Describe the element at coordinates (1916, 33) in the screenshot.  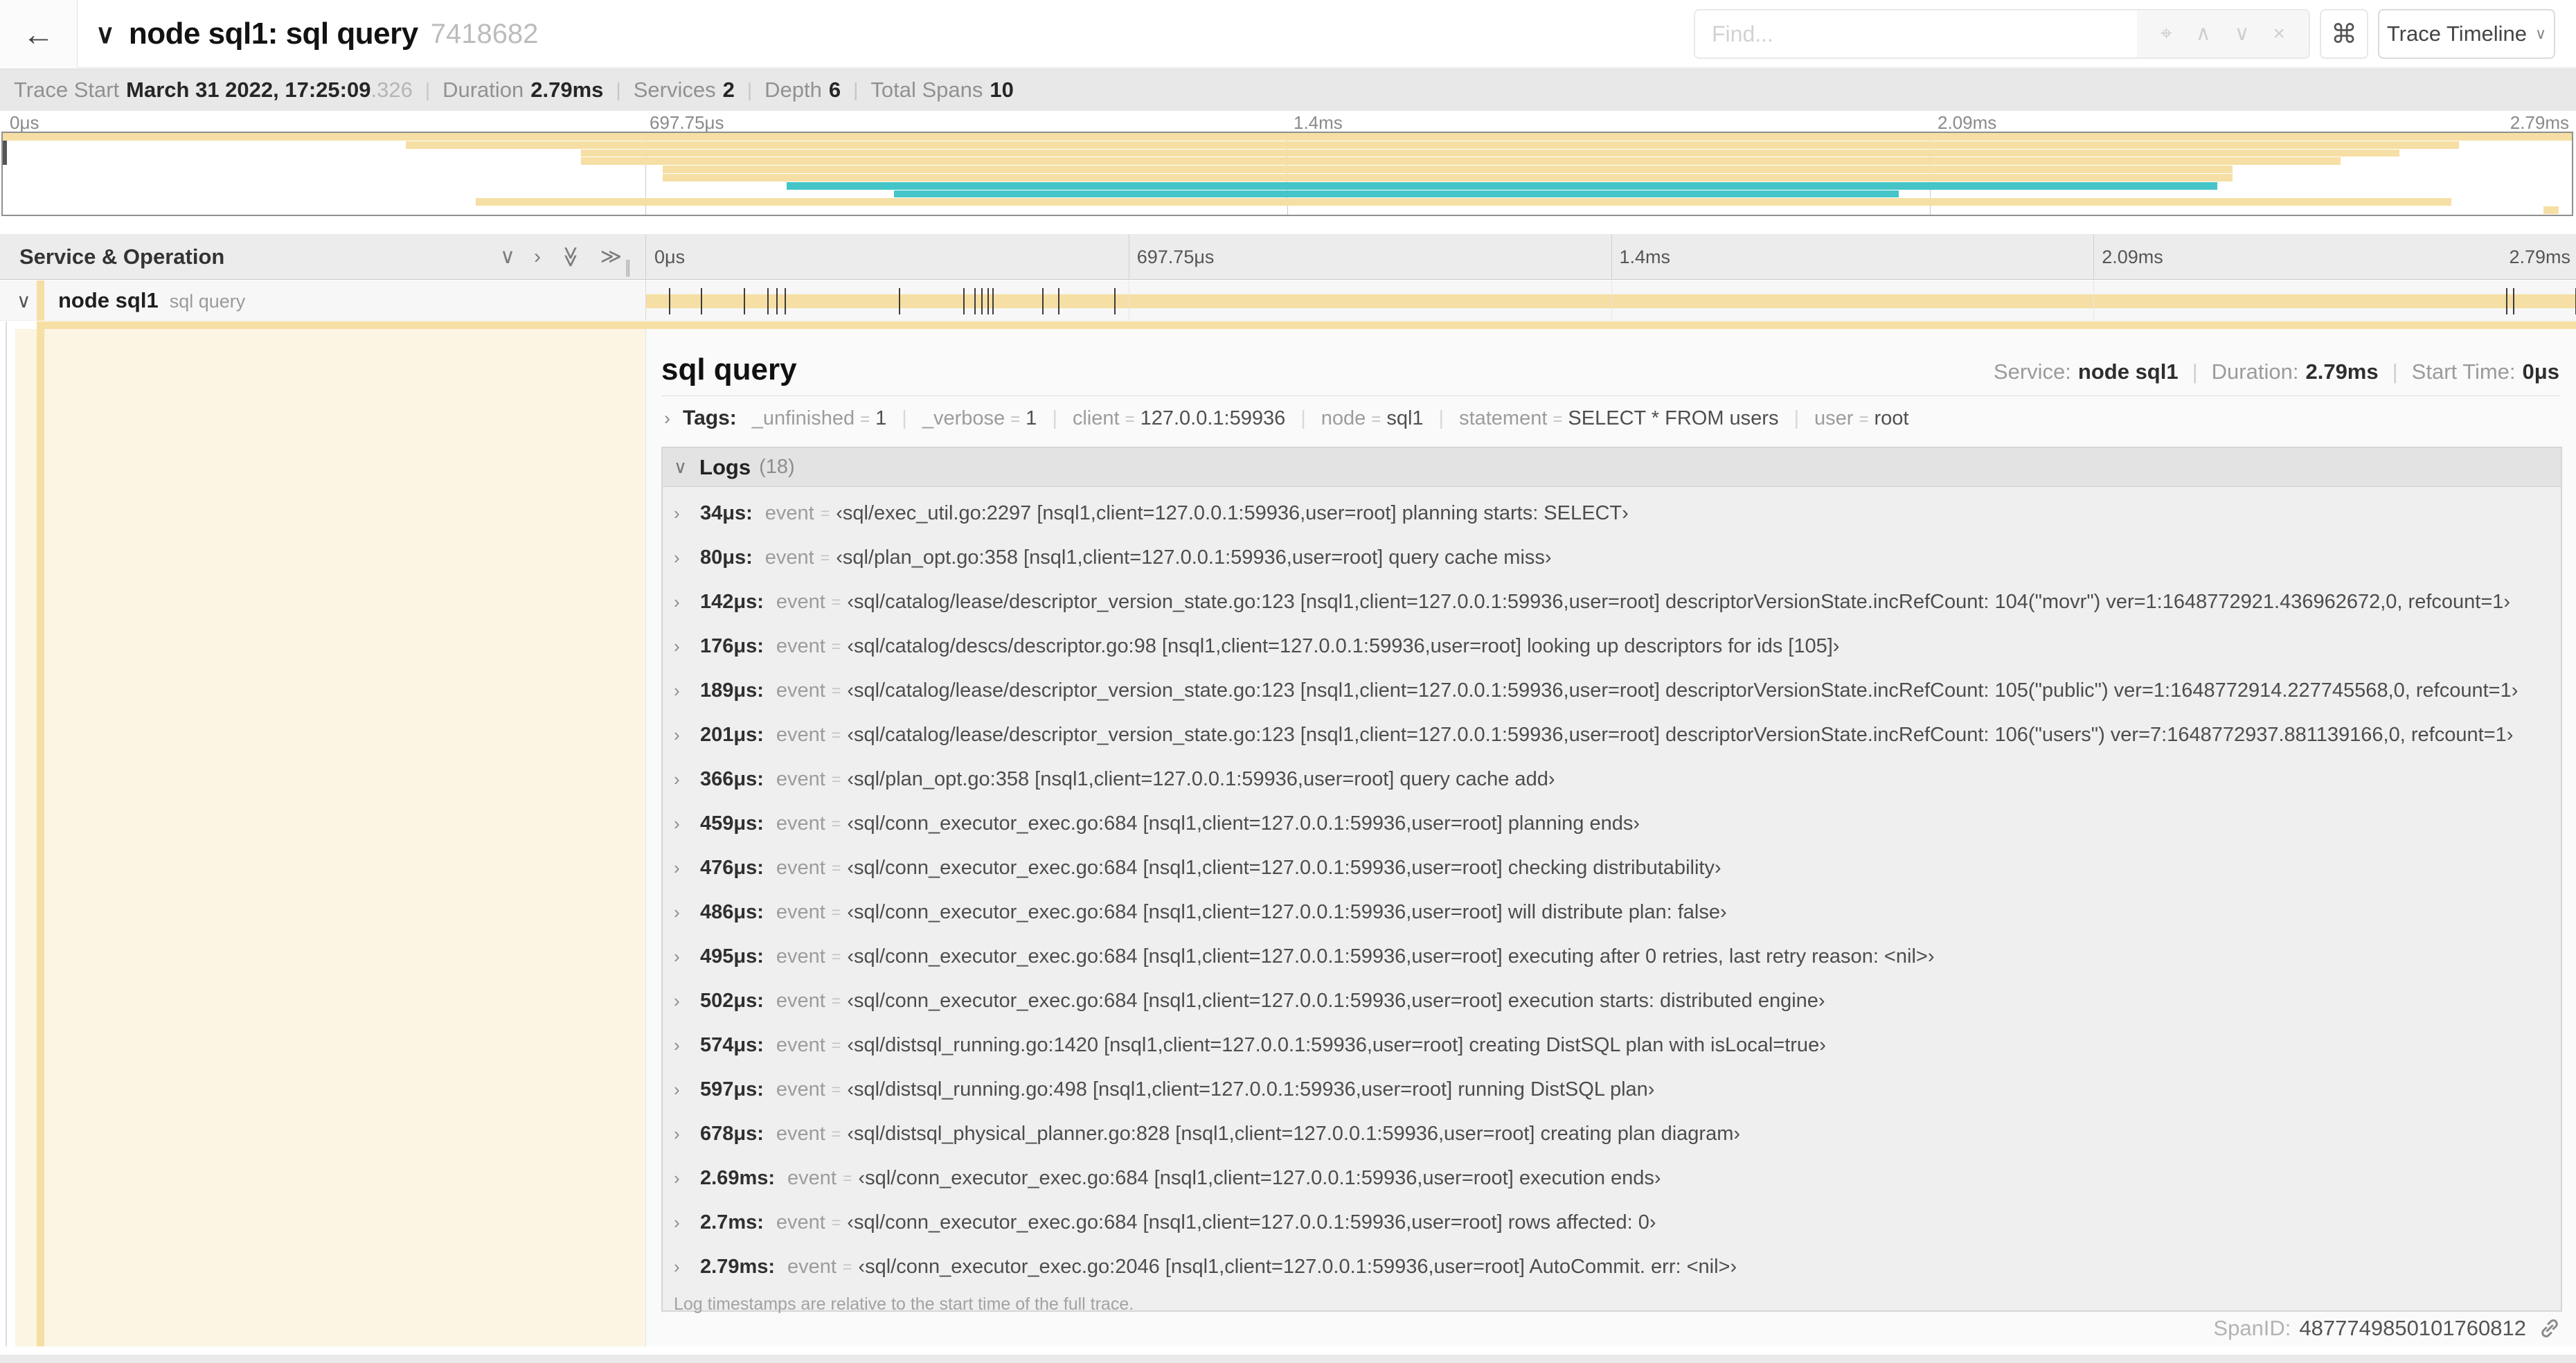
I see `find-input` at that location.